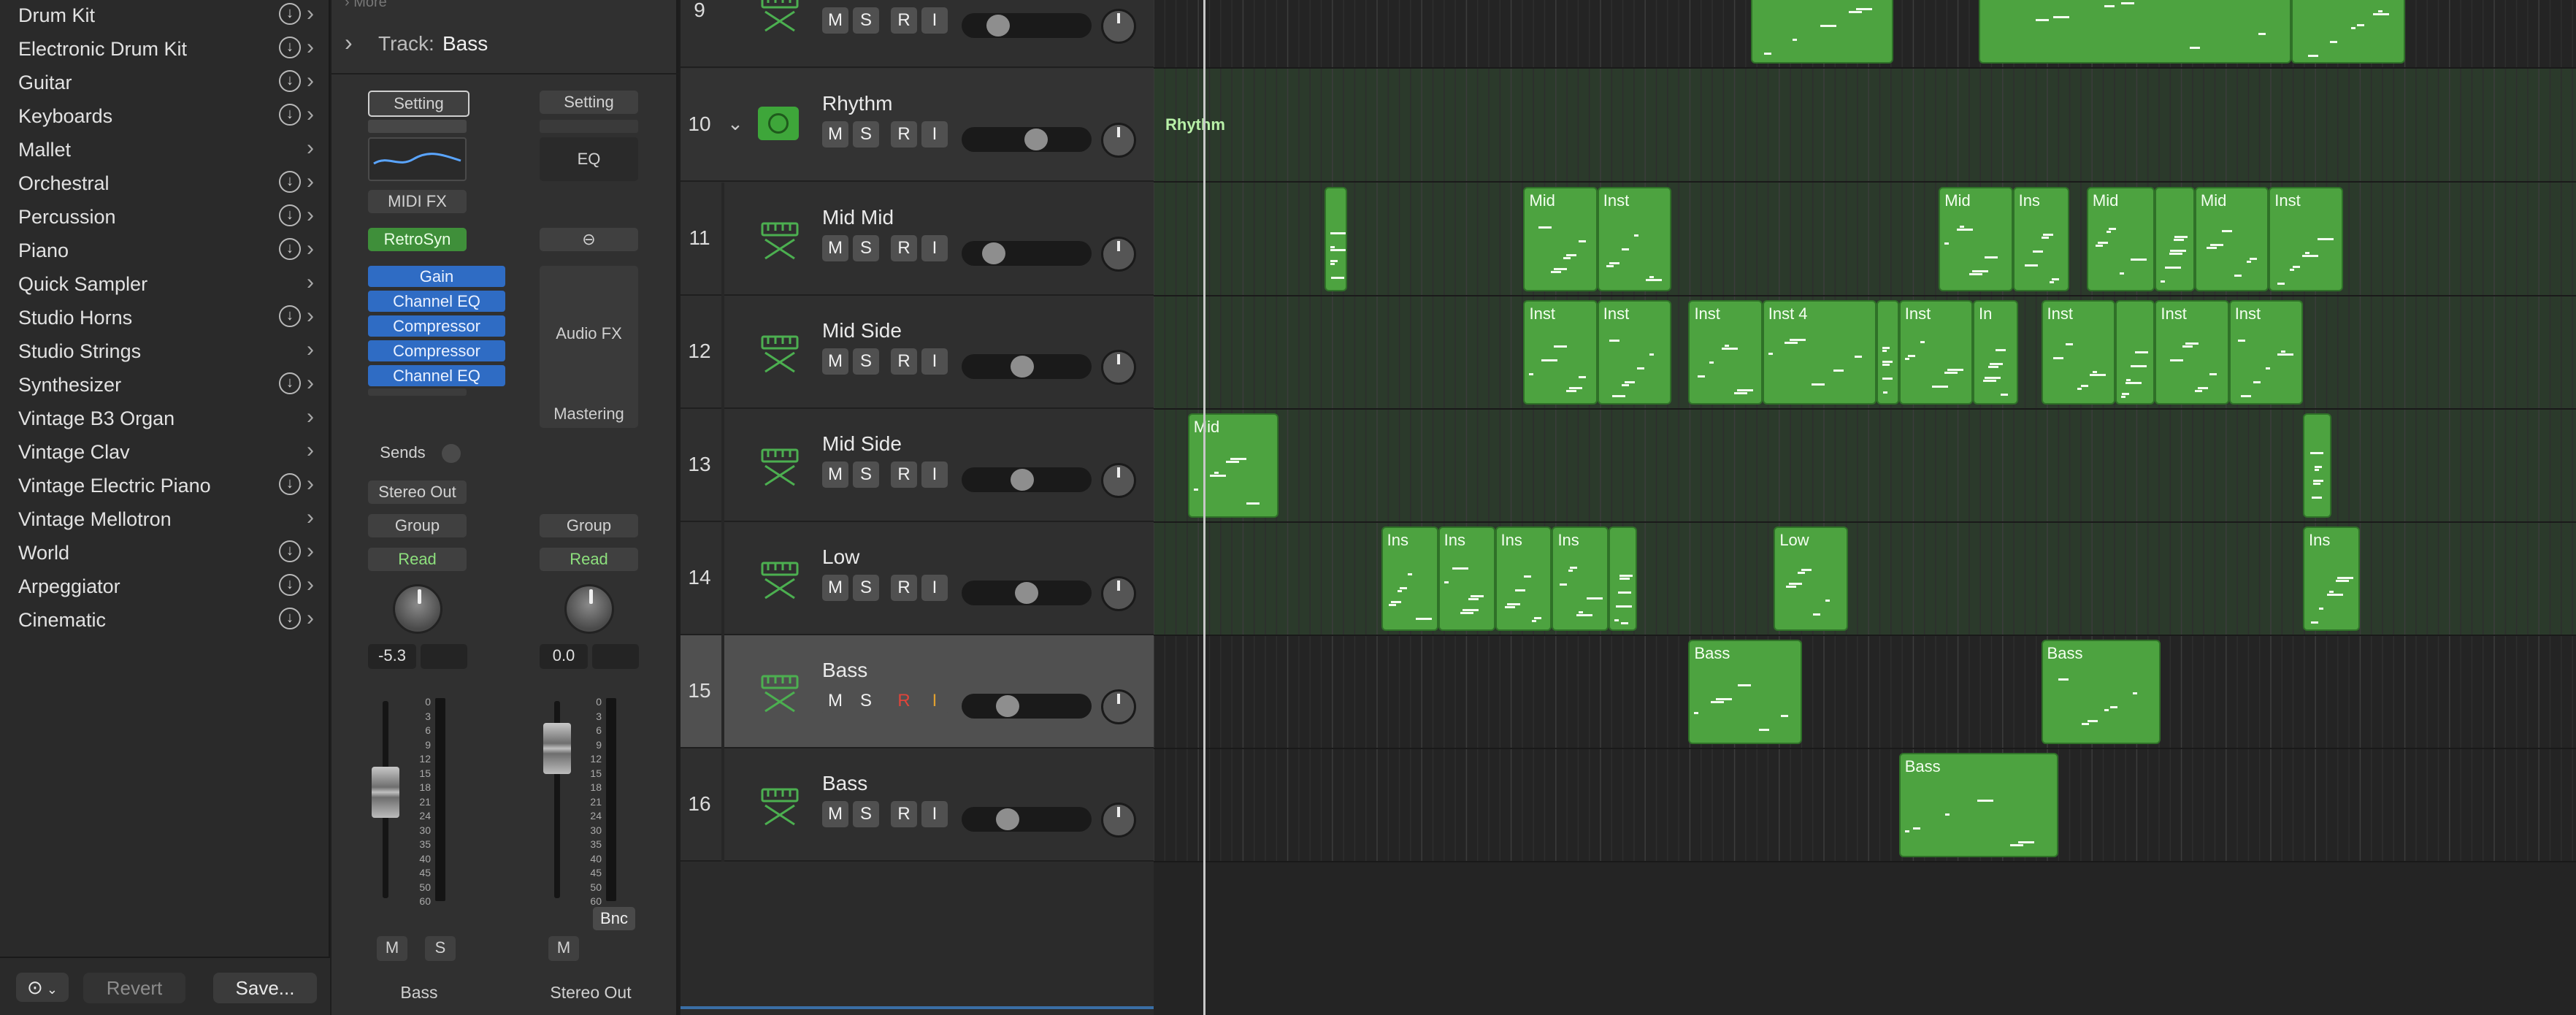 The width and height of the screenshot is (2576, 1015). Describe the element at coordinates (165, 454) in the screenshot. I see `library-item: Vintage Clav ›` at that location.